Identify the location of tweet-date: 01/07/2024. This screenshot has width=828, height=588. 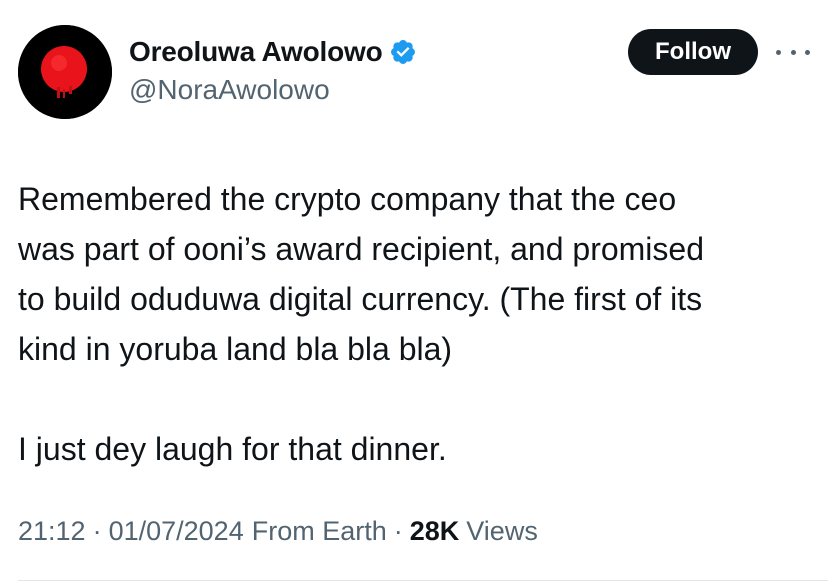
(176, 531).